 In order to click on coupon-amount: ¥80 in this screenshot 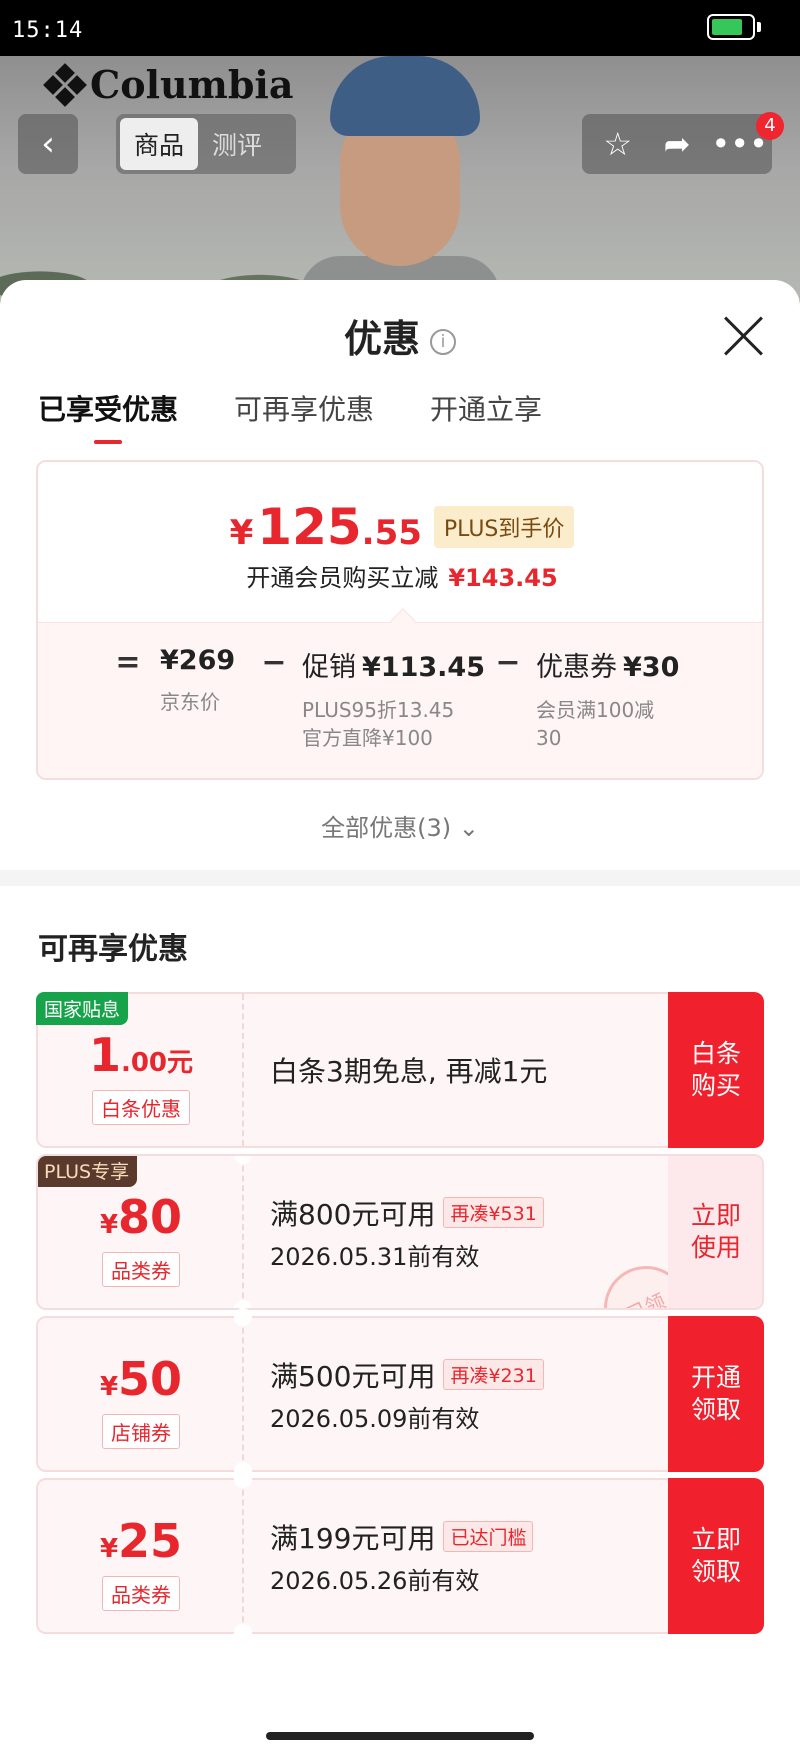, I will do `click(141, 1217)`.